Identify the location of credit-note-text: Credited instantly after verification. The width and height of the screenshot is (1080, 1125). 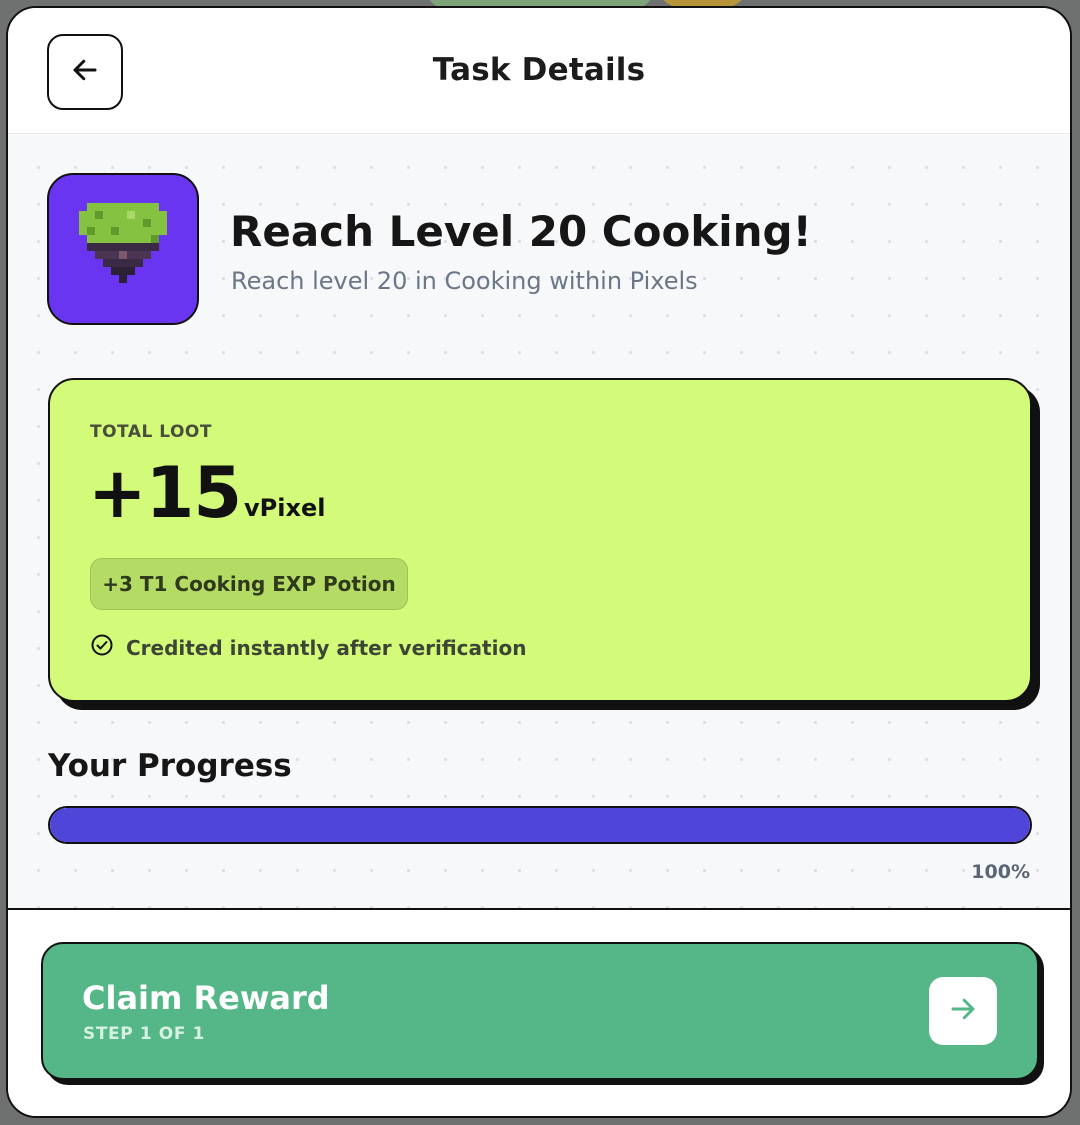
(326, 647).